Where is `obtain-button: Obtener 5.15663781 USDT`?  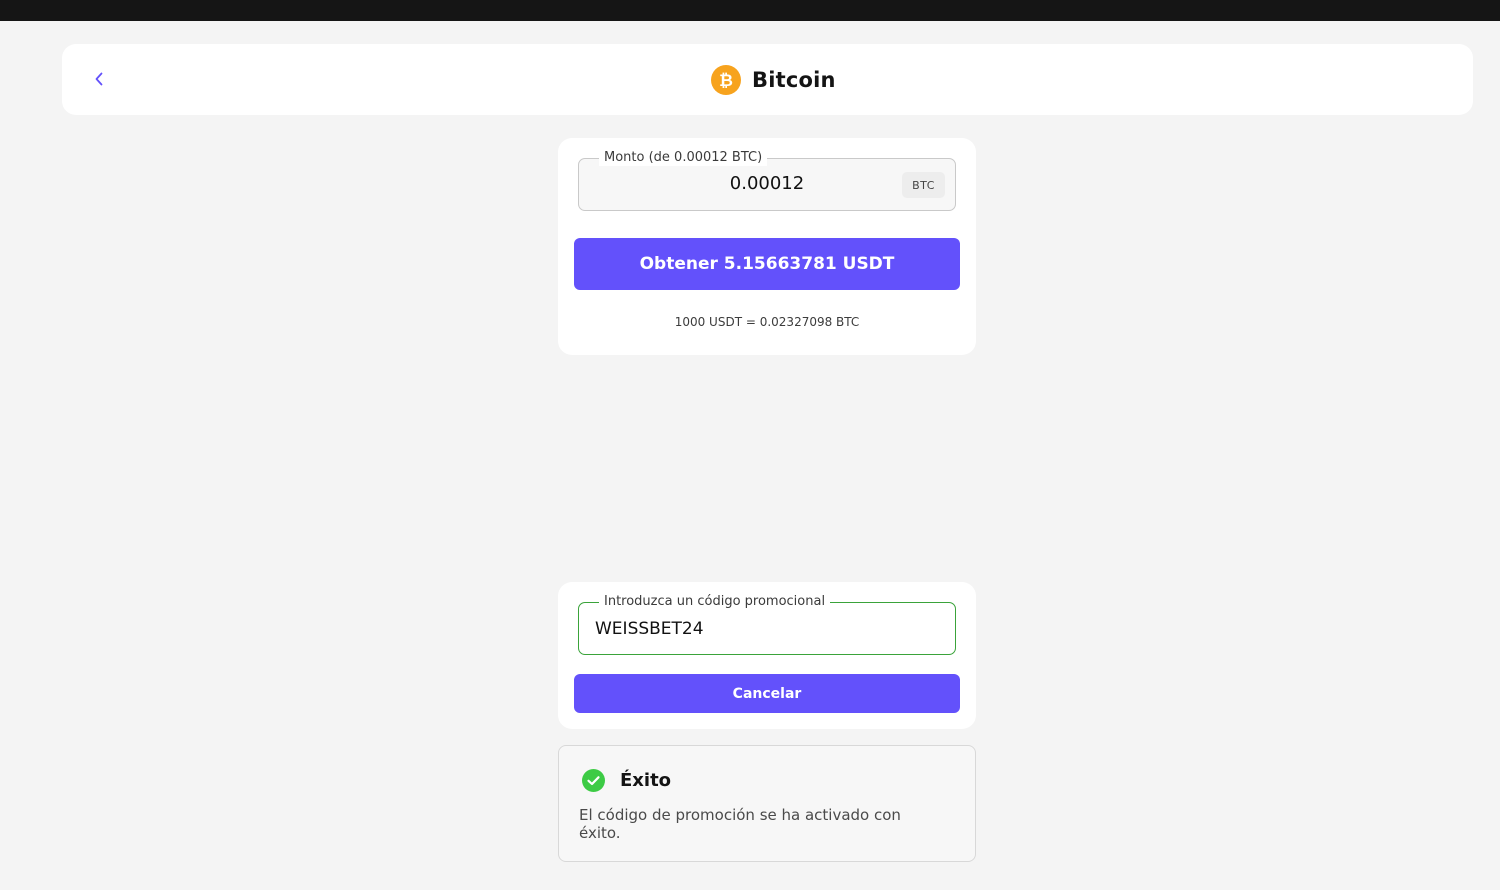
obtain-button: Obtener 5.15663781 USDT is located at coordinates (767, 264).